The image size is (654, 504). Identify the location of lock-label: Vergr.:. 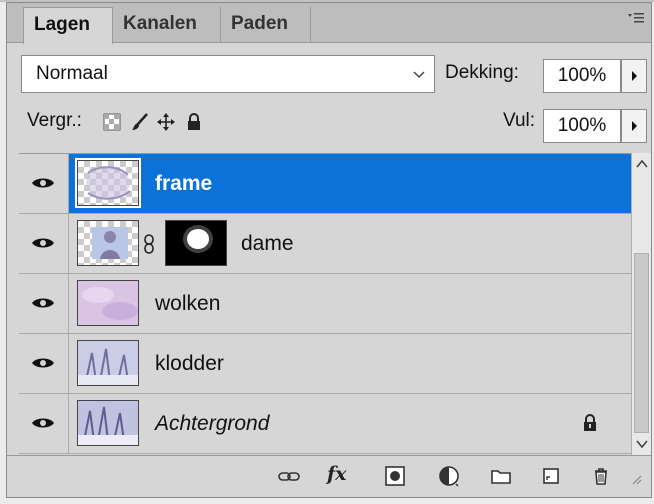
(54, 120).